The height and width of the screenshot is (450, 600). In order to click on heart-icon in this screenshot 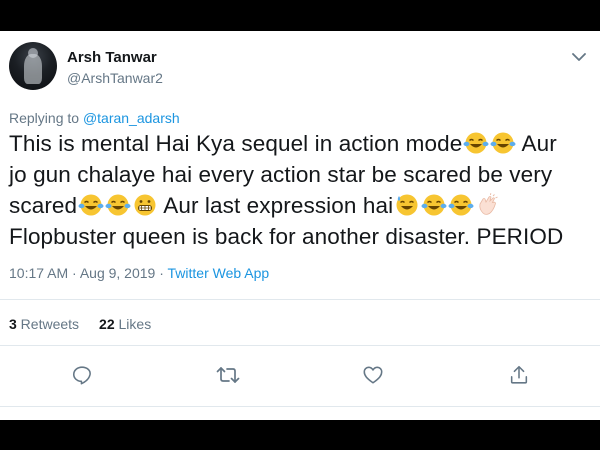, I will do `click(373, 375)`.